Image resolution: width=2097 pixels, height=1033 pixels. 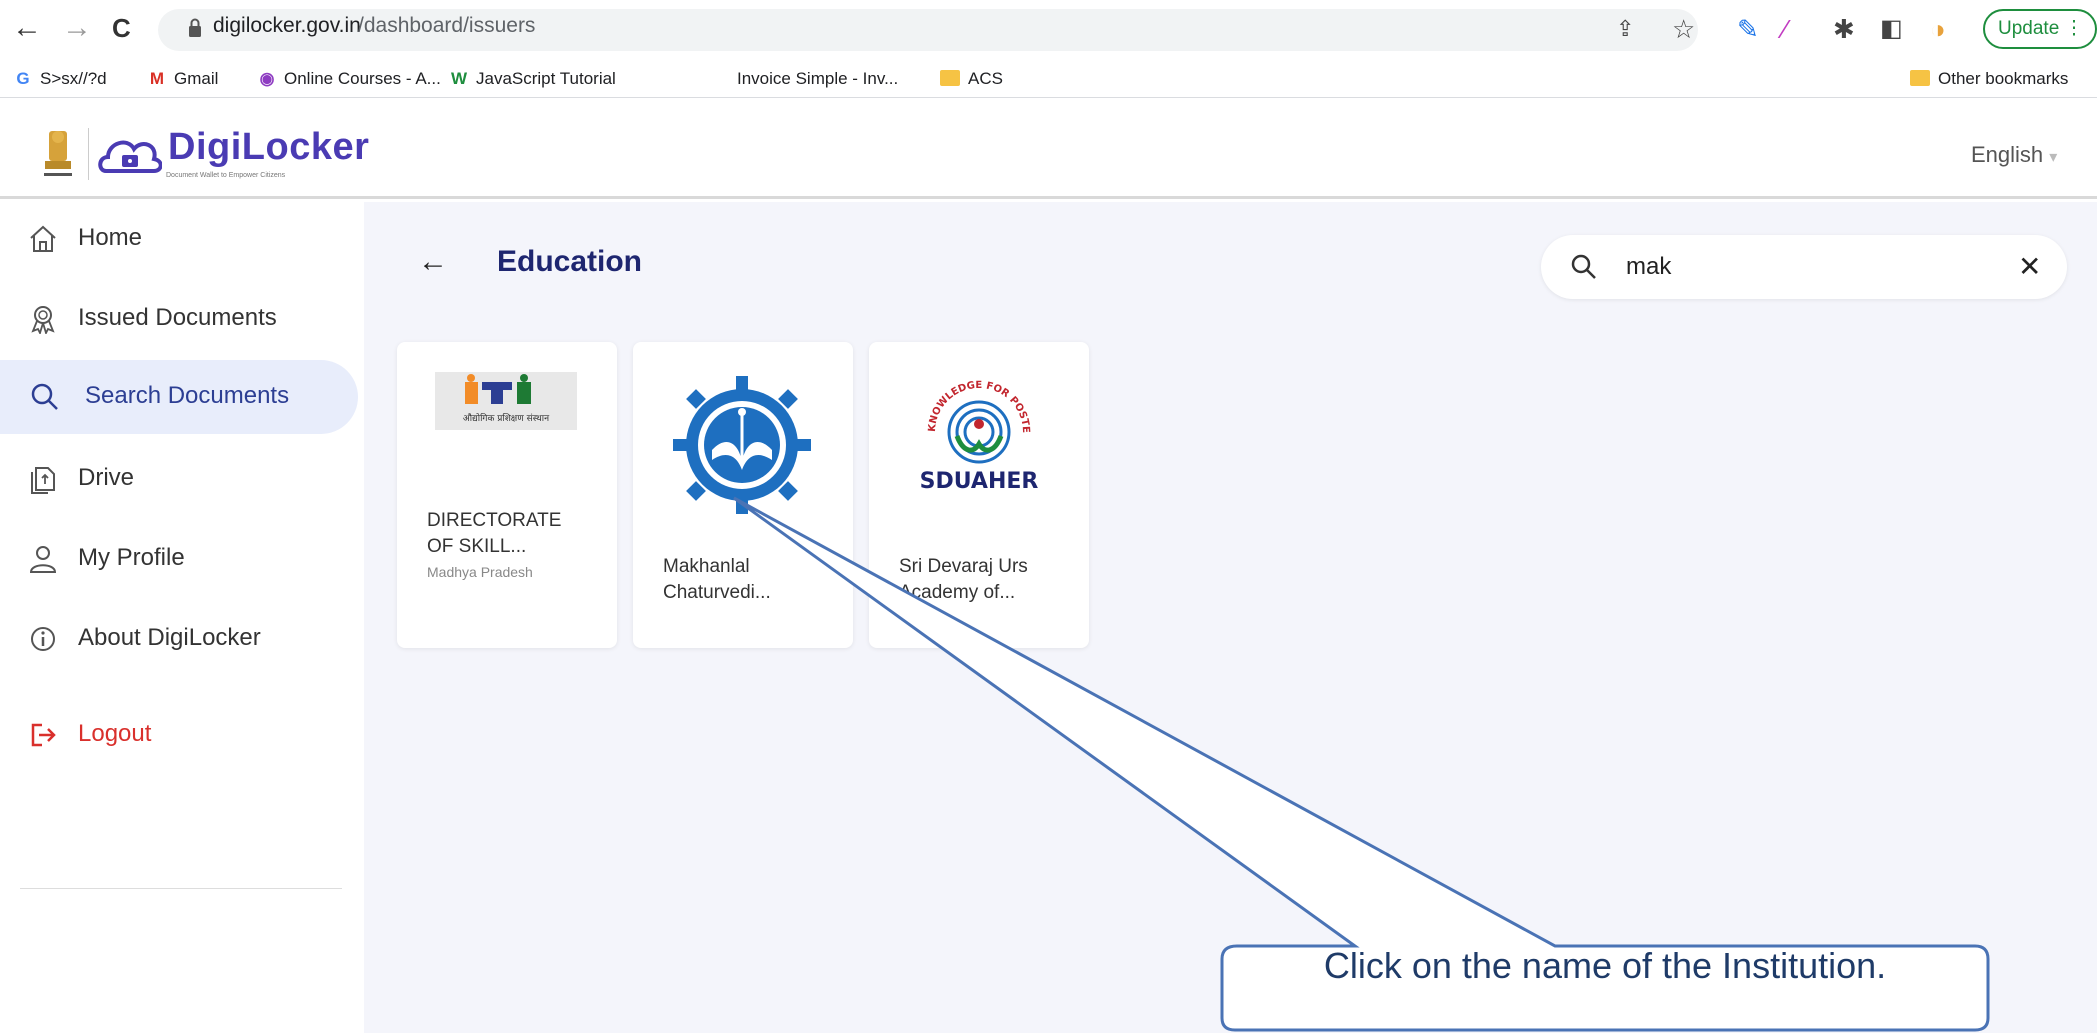 What do you see at coordinates (1844, 29) in the screenshot?
I see `puzzle-icon: ✱` at bounding box center [1844, 29].